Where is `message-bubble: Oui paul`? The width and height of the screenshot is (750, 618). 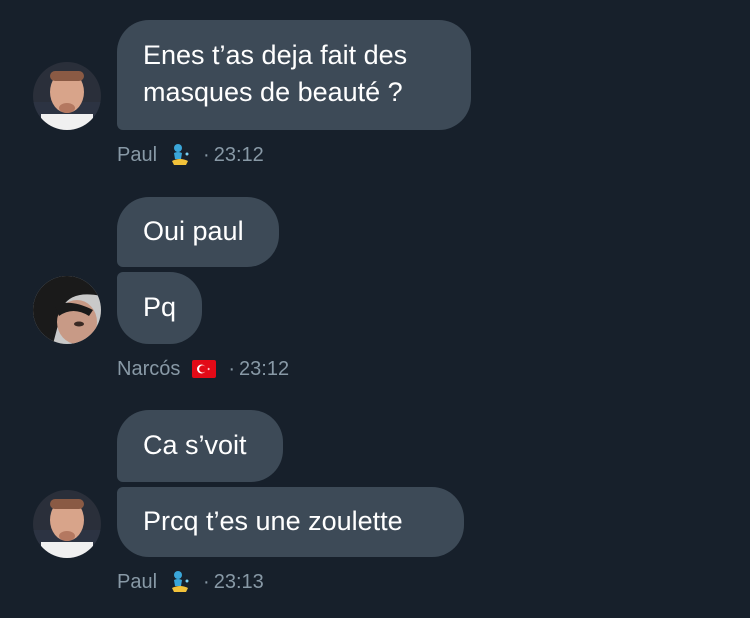
message-bubble: Oui paul is located at coordinates (198, 232).